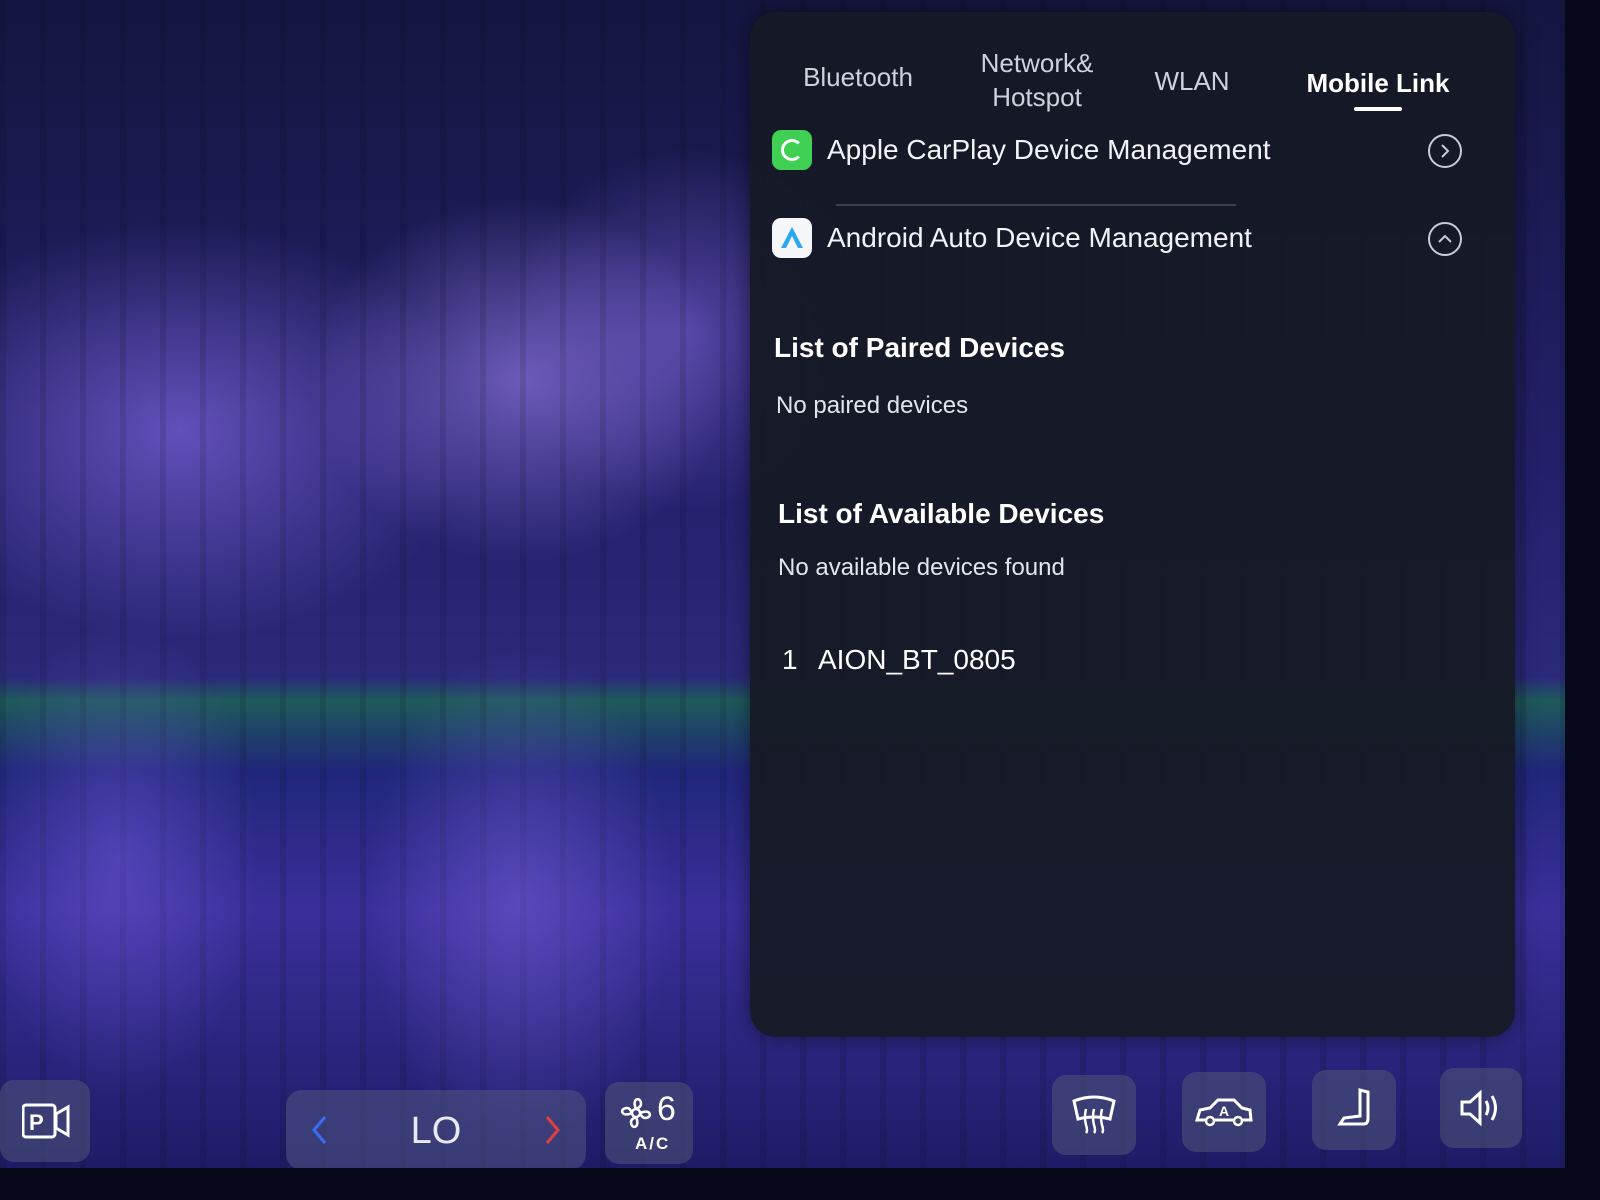  I want to click on seat-icon, so click(1353, 1107).